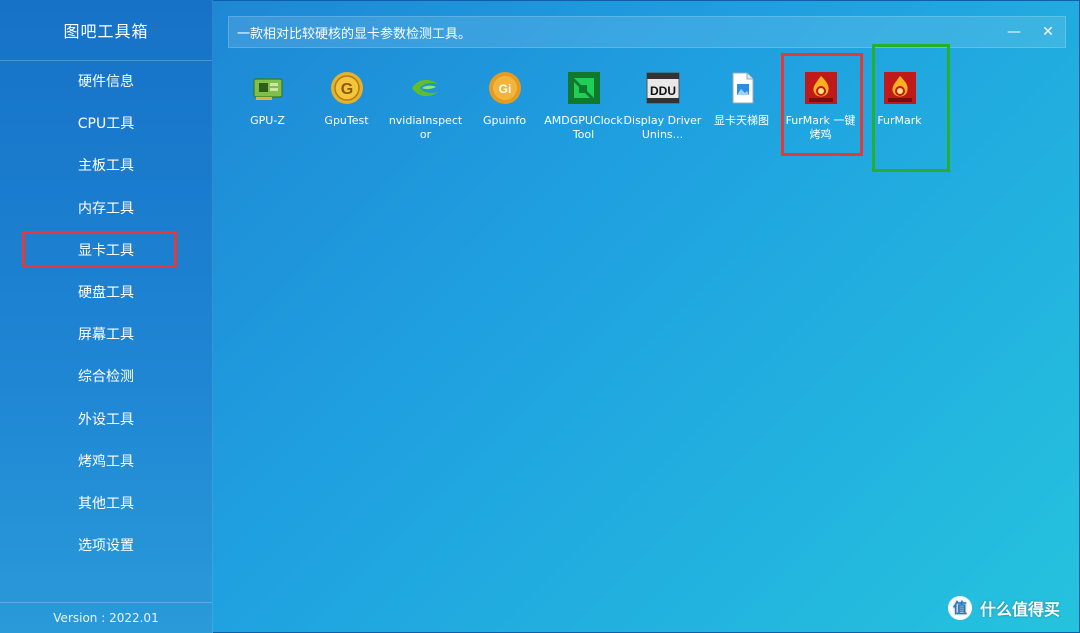  What do you see at coordinates (899, 120) in the screenshot?
I see `tool-label: FurMark` at bounding box center [899, 120].